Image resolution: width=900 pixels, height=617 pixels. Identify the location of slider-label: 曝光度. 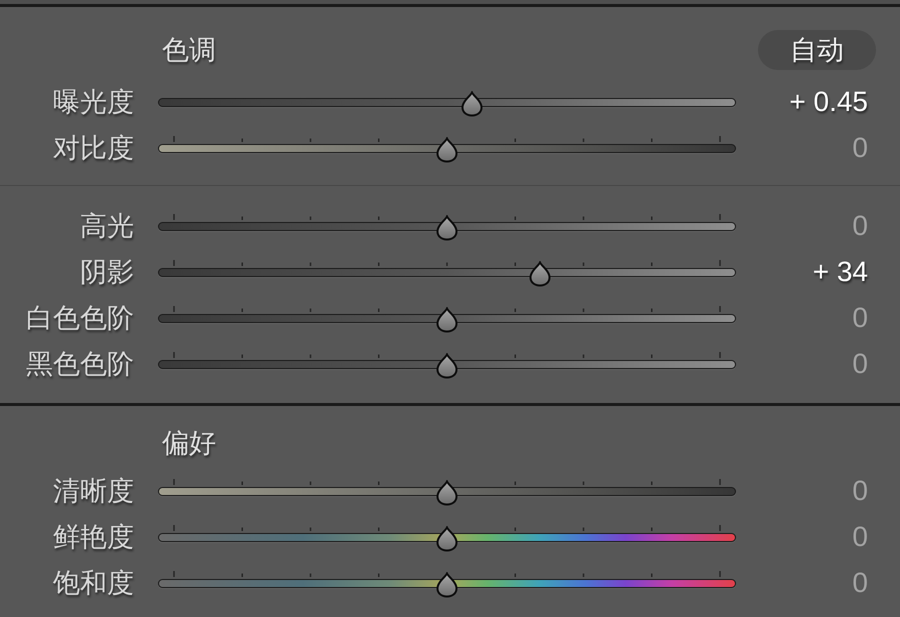
(93, 102).